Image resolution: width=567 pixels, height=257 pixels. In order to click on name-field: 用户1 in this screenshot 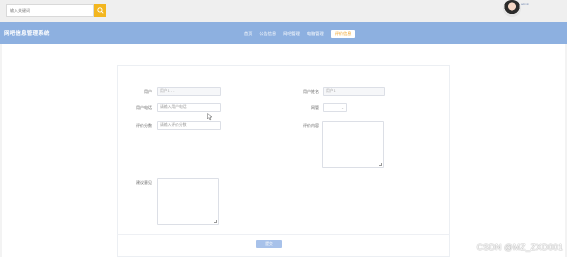, I will do `click(354, 91)`.